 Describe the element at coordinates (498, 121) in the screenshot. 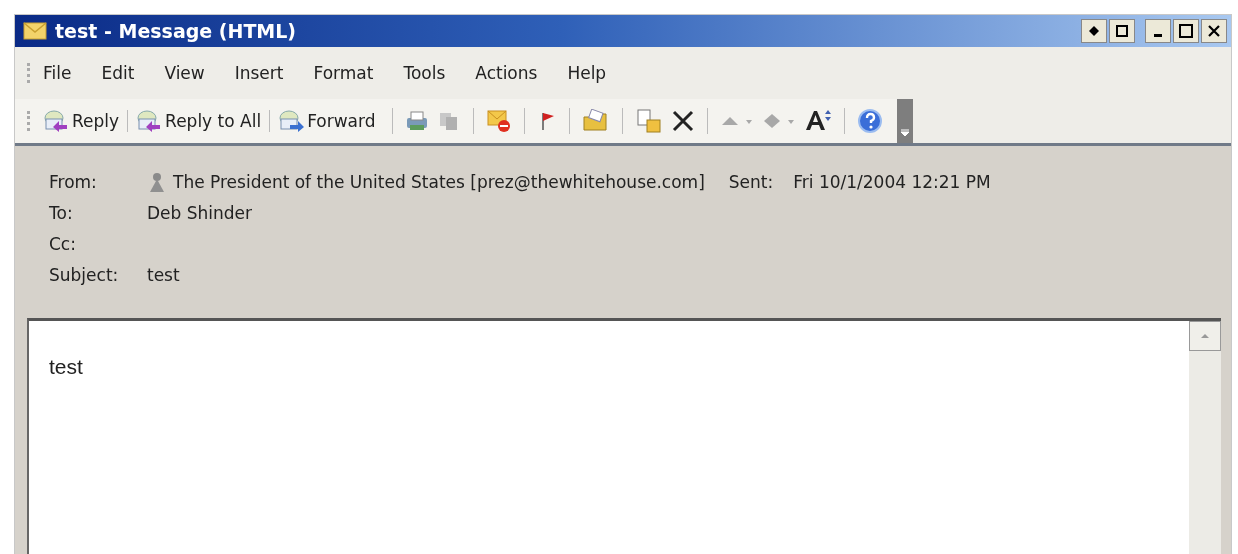

I see `envelope-delete-icon` at that location.